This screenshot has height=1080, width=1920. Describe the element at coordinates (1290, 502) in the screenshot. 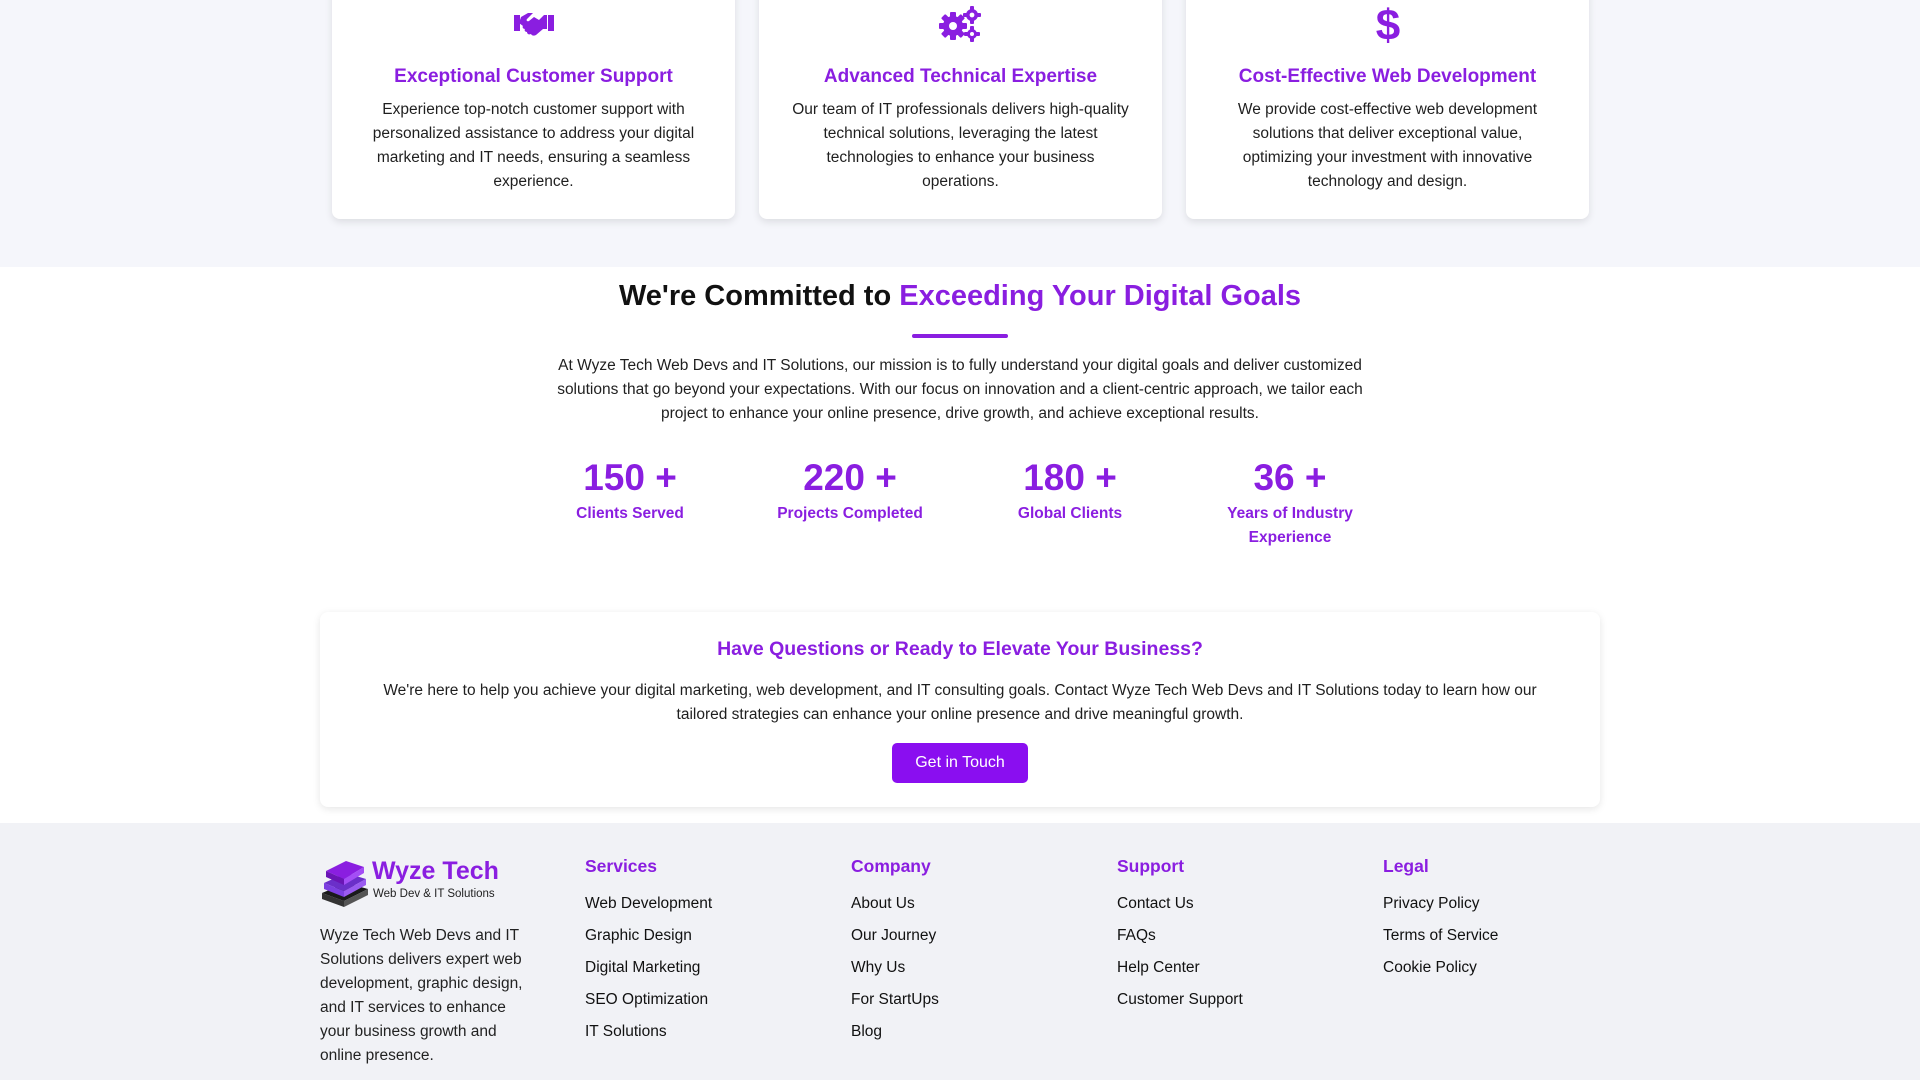

I see `stat-years-experience: 36 + Years of Industry Experience` at that location.